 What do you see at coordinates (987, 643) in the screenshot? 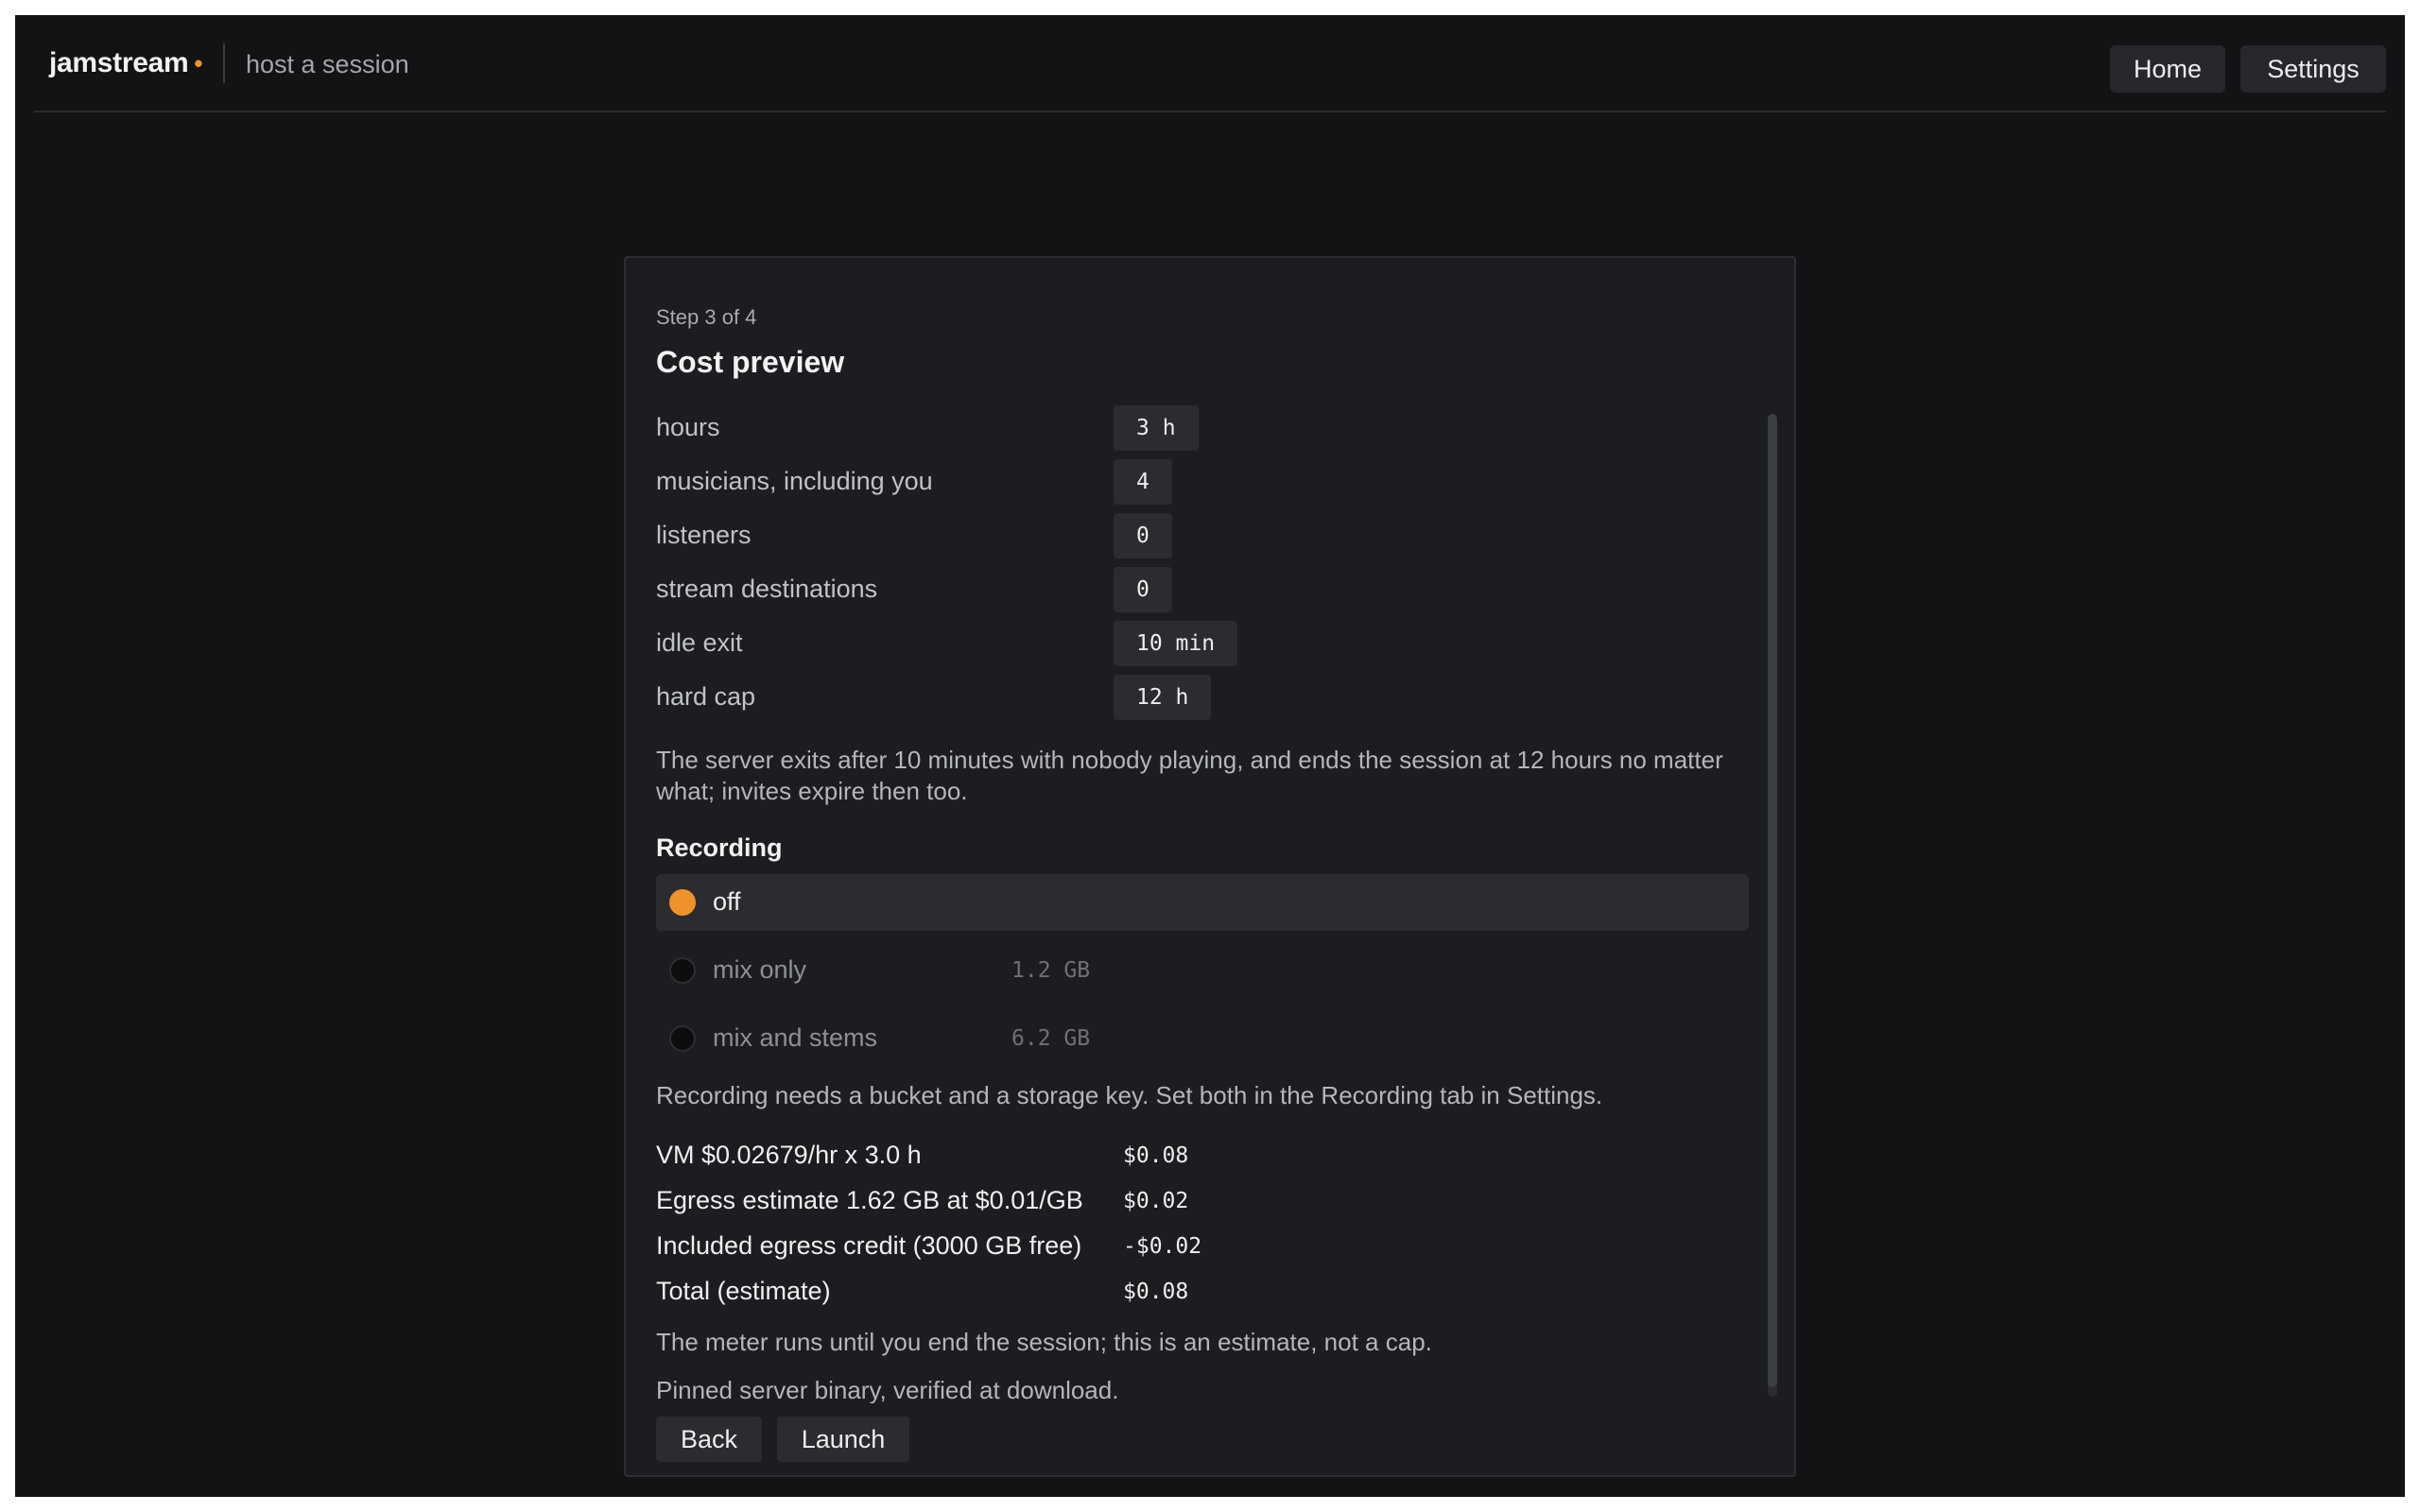
I see `field-idle-exit: idle exit 10 min` at bounding box center [987, 643].